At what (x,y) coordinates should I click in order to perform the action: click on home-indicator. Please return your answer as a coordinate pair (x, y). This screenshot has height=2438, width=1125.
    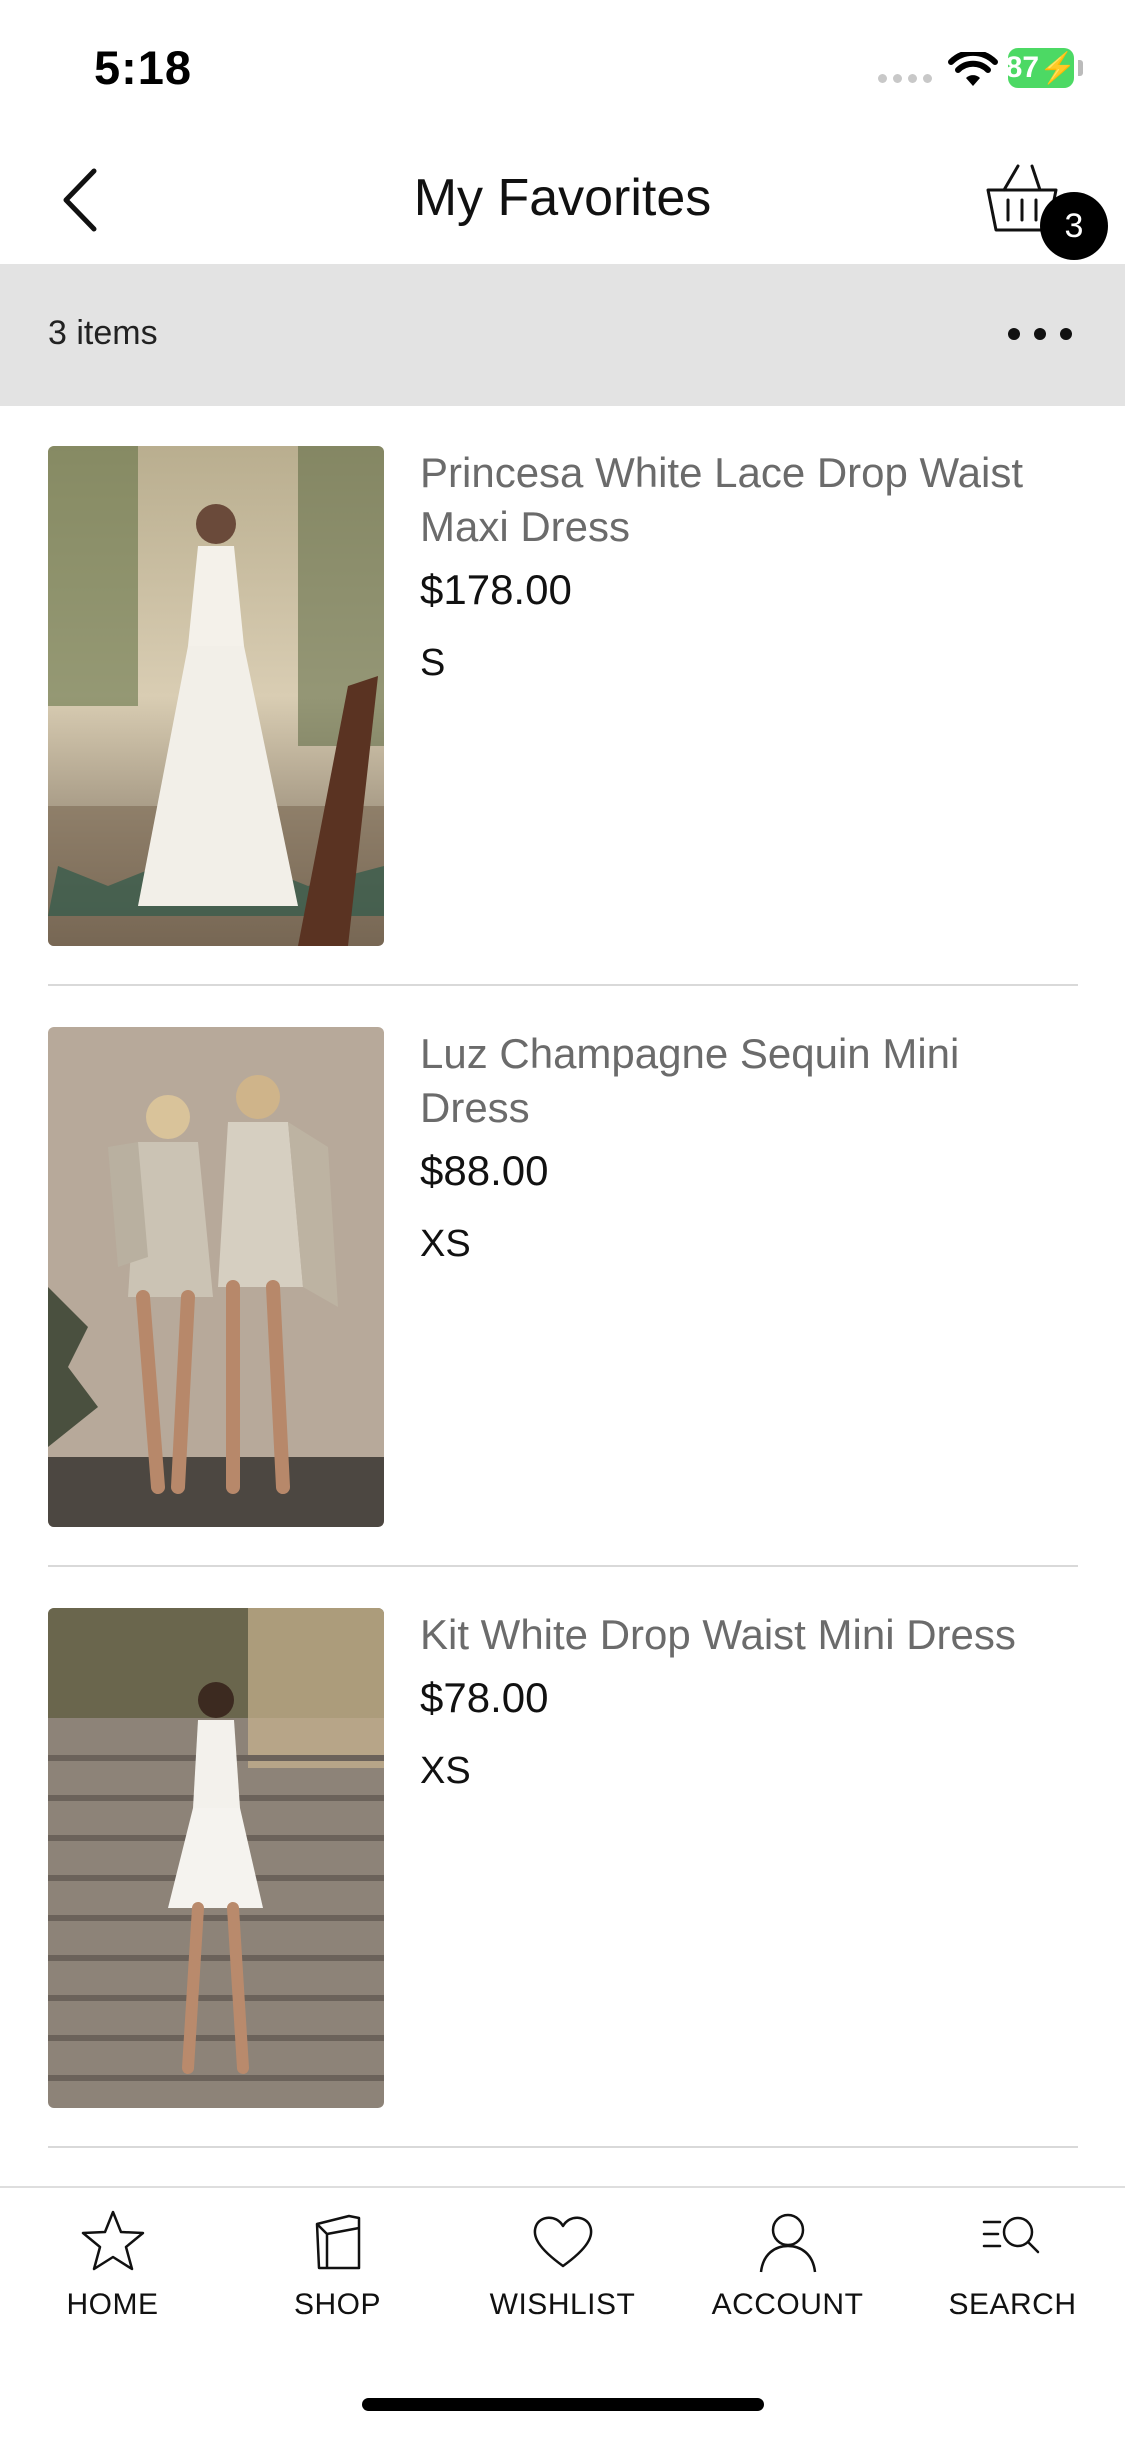
    Looking at the image, I should click on (563, 2404).